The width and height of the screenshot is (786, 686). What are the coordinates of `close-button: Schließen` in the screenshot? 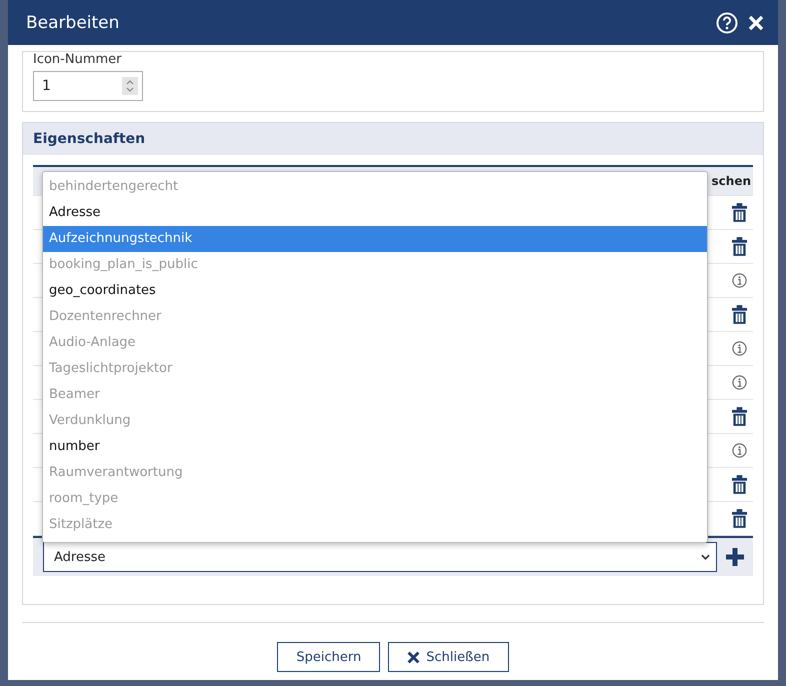 It's located at (448, 657).